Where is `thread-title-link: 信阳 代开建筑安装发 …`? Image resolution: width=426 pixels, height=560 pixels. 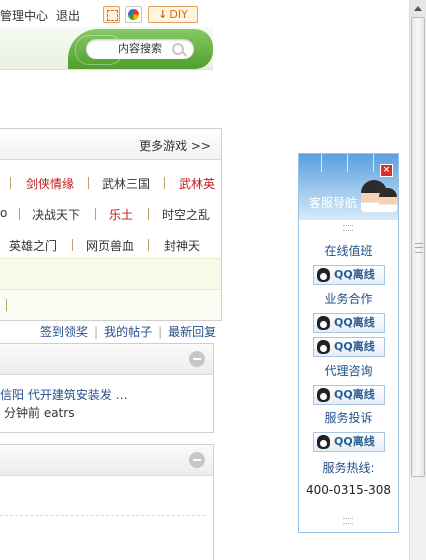 thread-title-link: 信阳 代开建筑安装发 … is located at coordinates (64, 394).